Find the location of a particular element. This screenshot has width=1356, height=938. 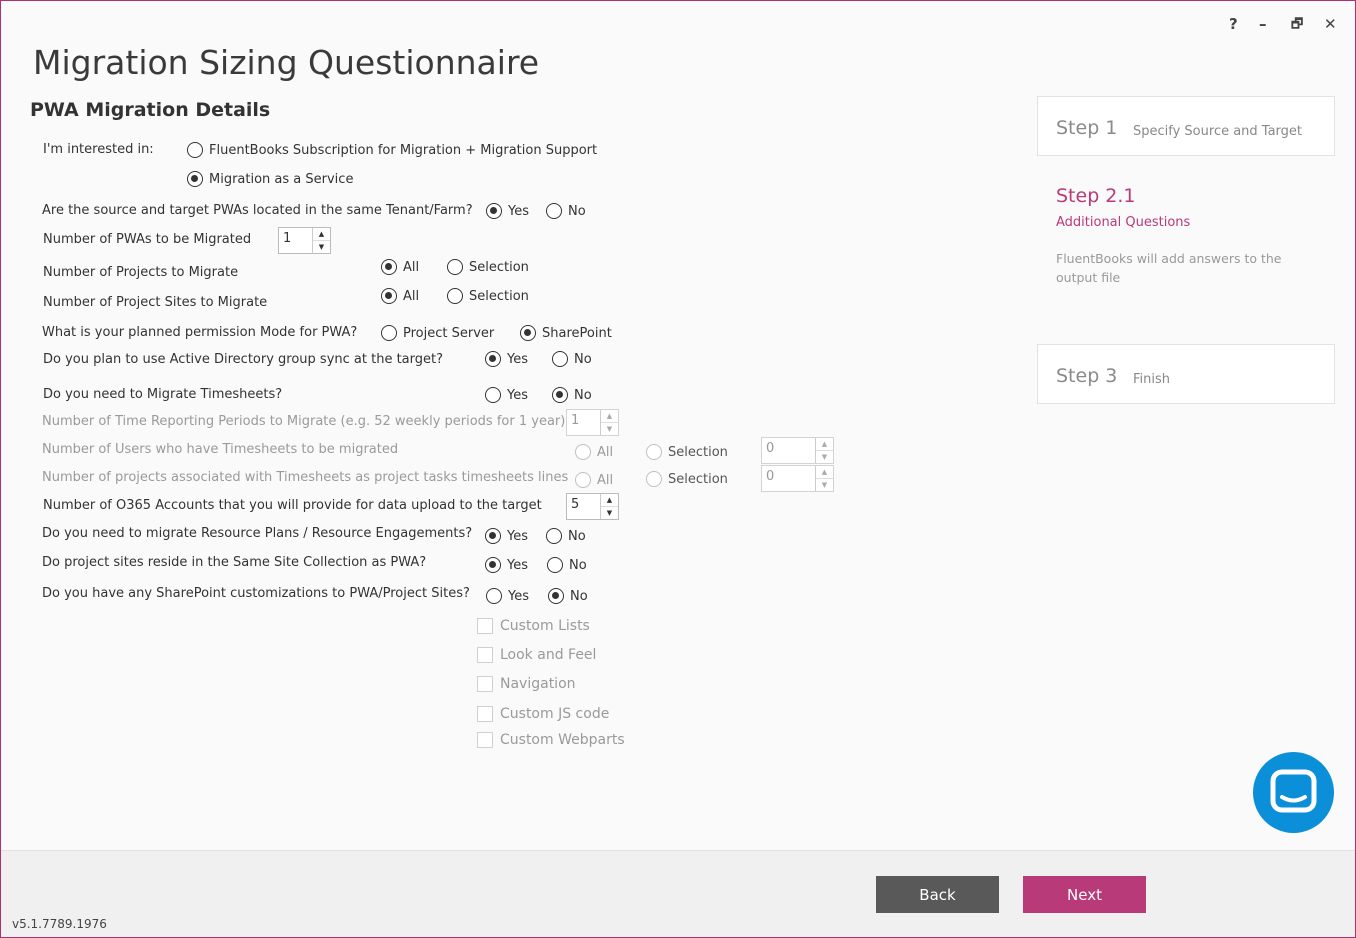

interested-service-radio: Migration as a Service is located at coordinates (270, 179).